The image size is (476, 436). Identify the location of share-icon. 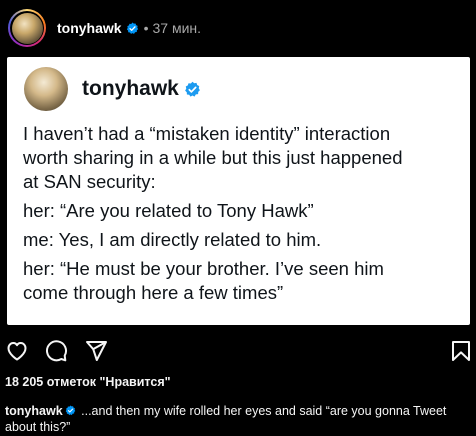
(96, 351).